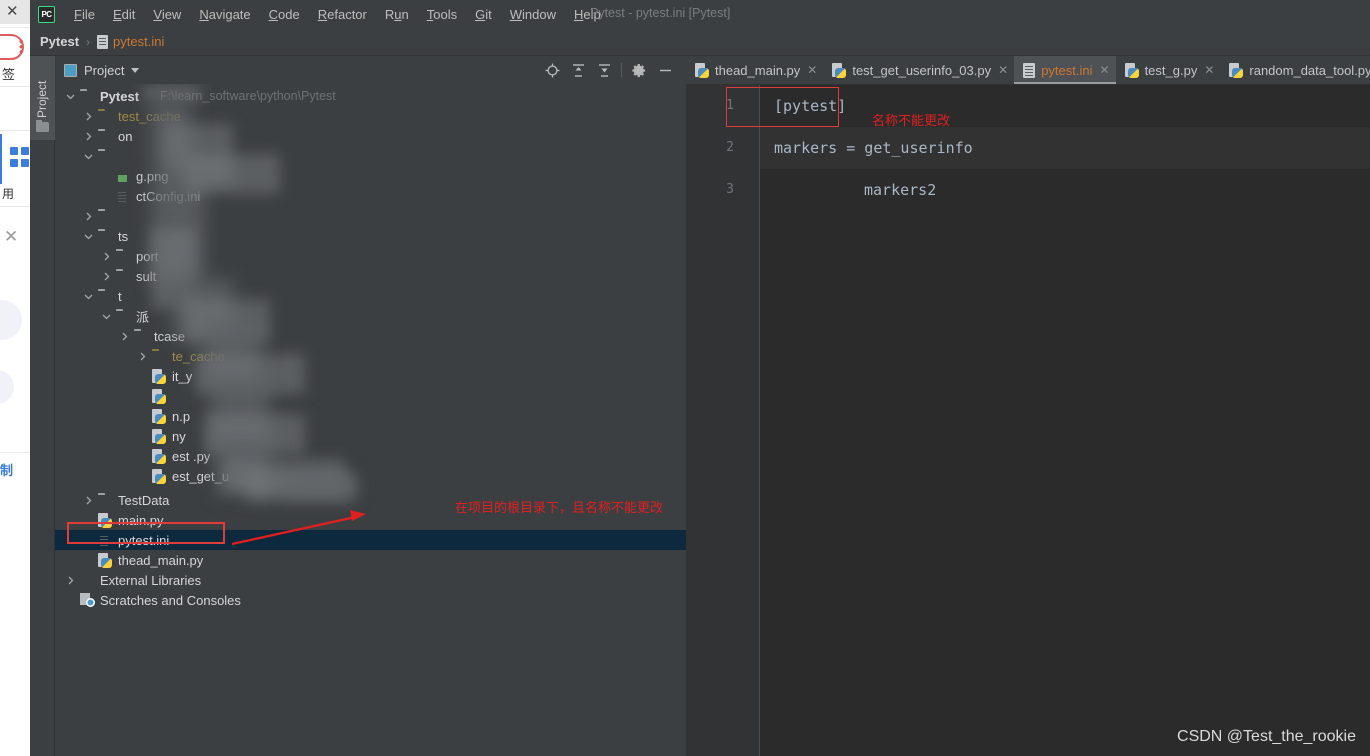 This screenshot has height=756, width=1370. I want to click on breadcrumb-root: Pytest, so click(59, 41).